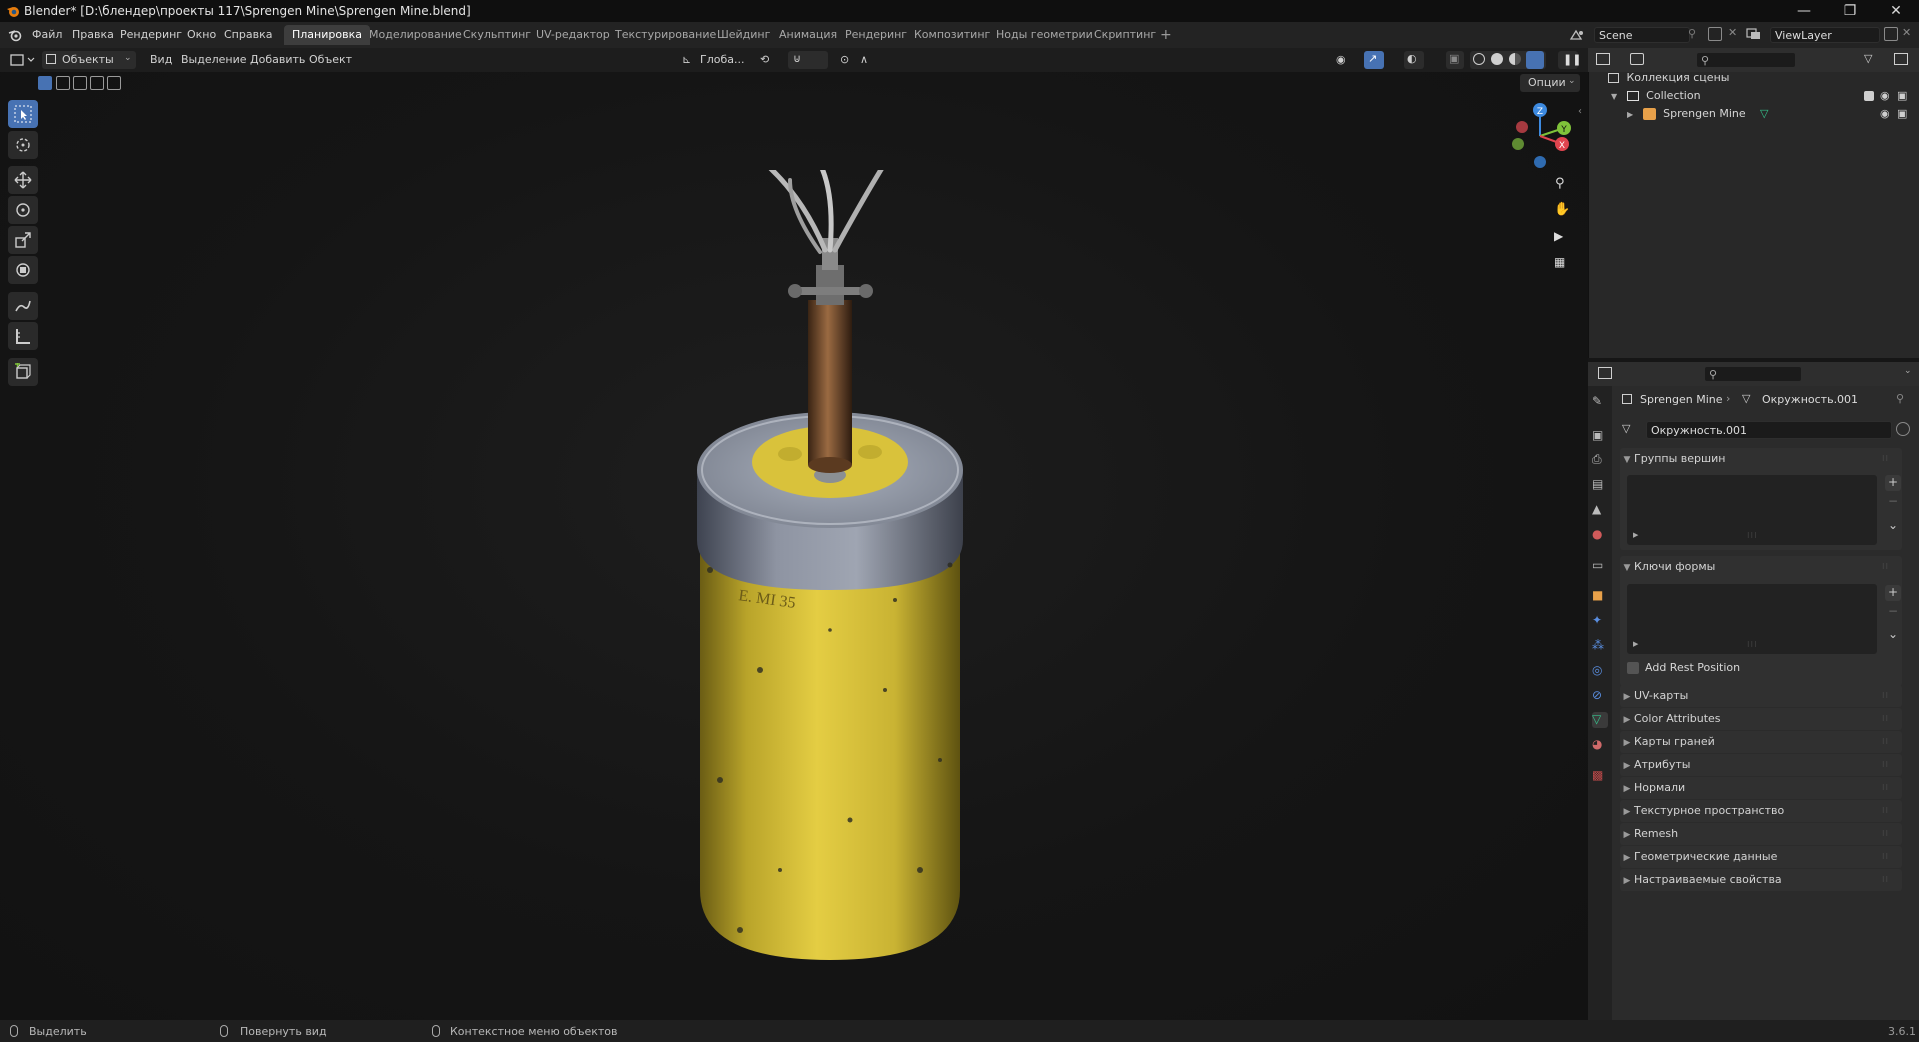  What do you see at coordinates (23, 180) in the screenshot?
I see `move-tool` at bounding box center [23, 180].